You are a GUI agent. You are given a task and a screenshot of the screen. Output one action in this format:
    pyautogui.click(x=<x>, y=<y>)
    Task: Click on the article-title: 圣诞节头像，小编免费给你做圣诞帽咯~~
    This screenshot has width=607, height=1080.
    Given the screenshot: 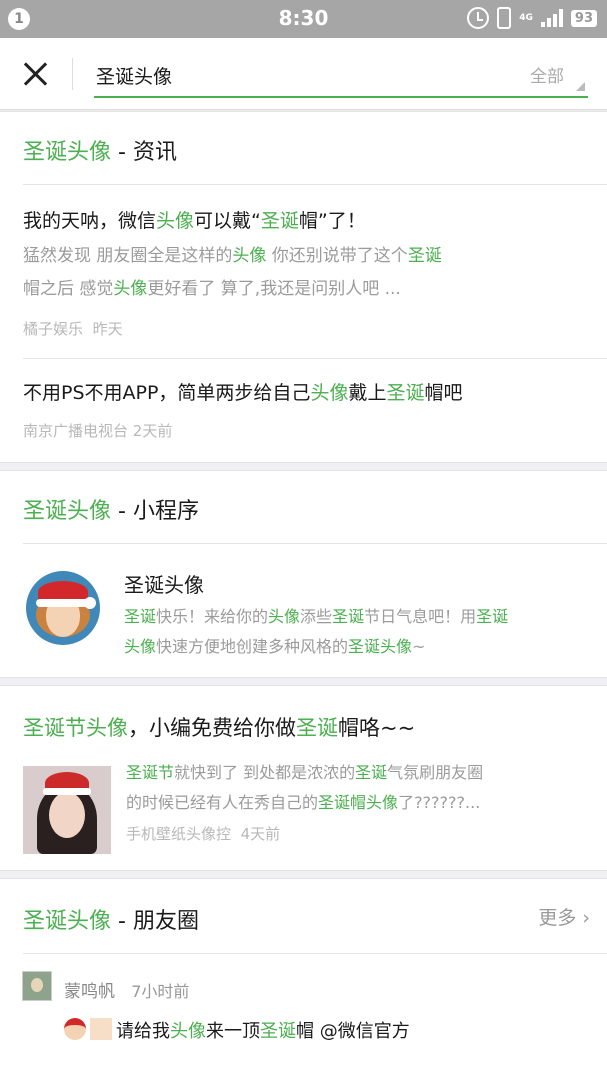 What is the action you would take?
    pyautogui.click(x=219, y=728)
    